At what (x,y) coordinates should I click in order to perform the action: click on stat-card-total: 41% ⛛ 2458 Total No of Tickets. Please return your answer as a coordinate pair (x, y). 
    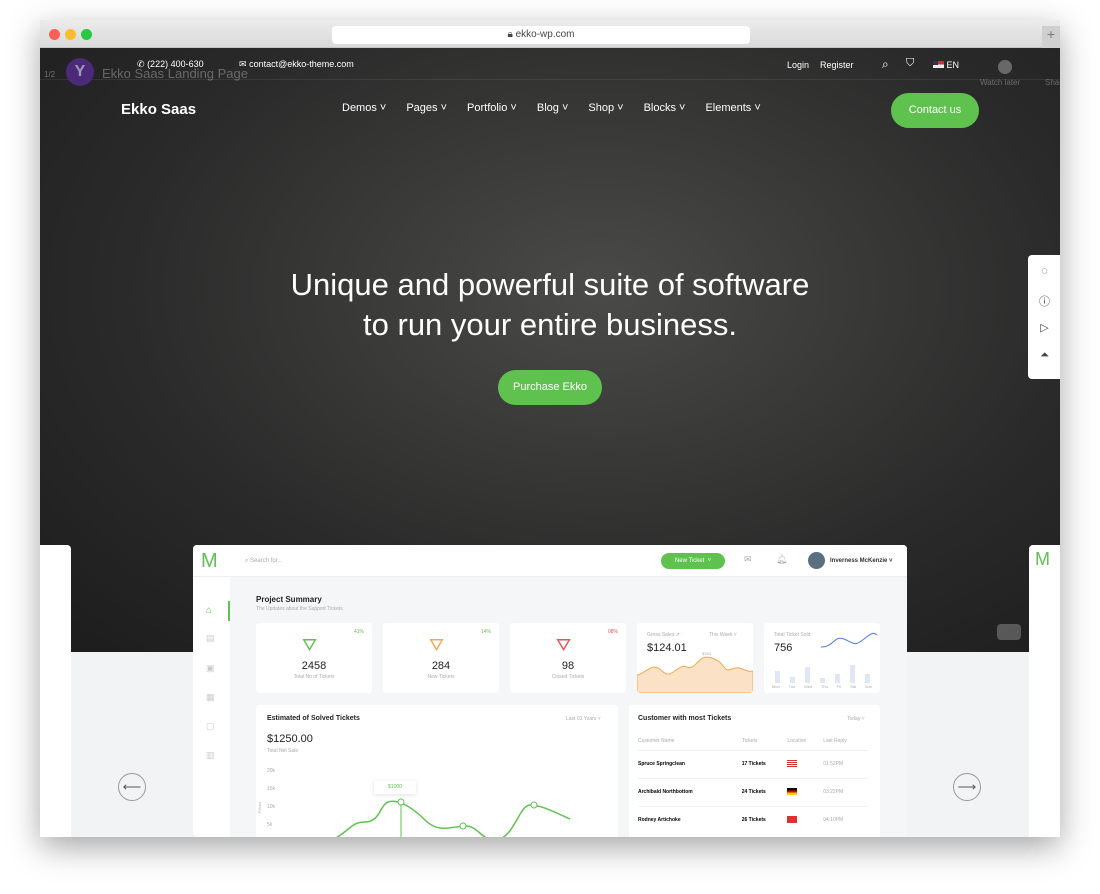
    Looking at the image, I should click on (314, 658).